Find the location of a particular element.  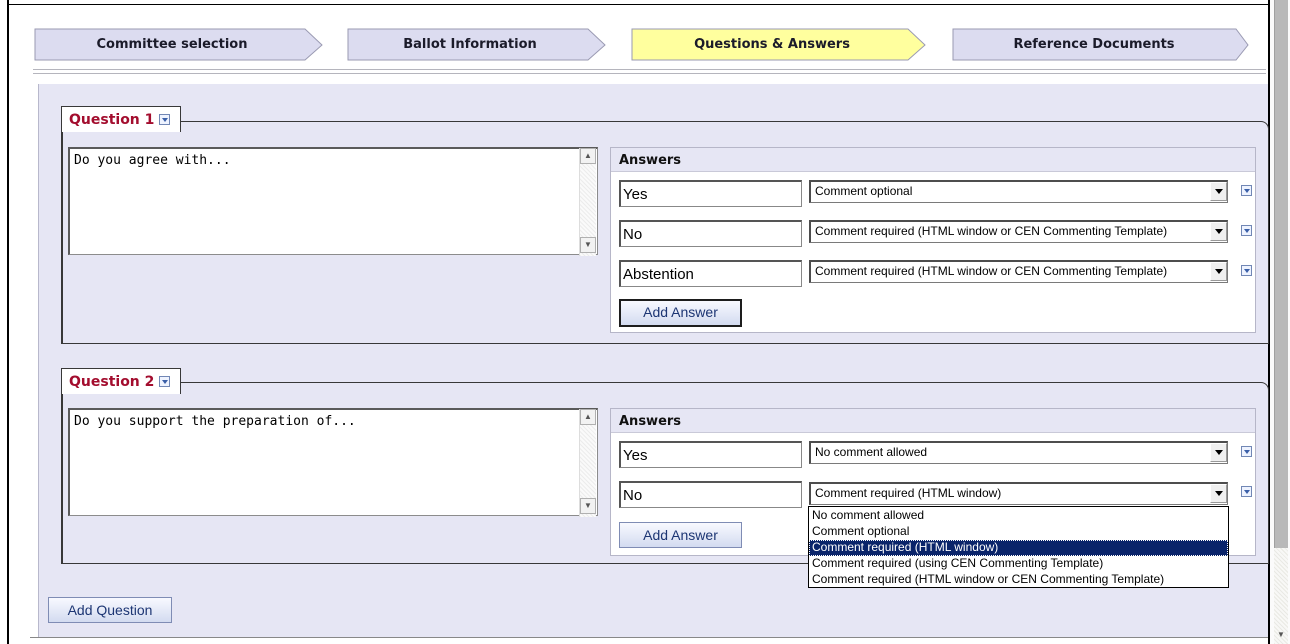

comment-mode-select: No comment allowed is located at coordinates (1018, 452).